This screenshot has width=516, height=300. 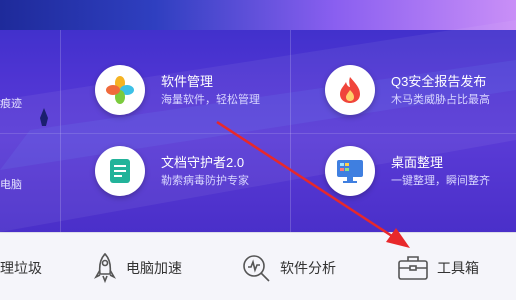 I want to click on toolbox-button: 工具箱, so click(x=438, y=268).